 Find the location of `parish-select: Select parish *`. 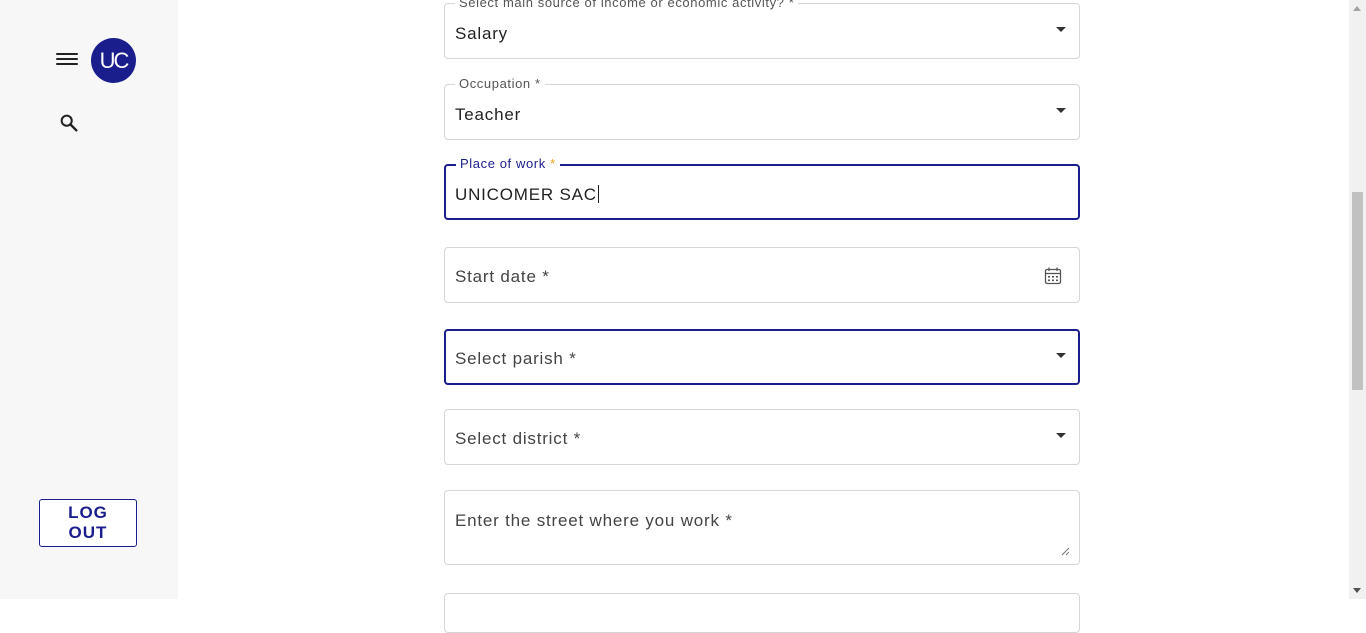

parish-select: Select parish * is located at coordinates (762, 357).